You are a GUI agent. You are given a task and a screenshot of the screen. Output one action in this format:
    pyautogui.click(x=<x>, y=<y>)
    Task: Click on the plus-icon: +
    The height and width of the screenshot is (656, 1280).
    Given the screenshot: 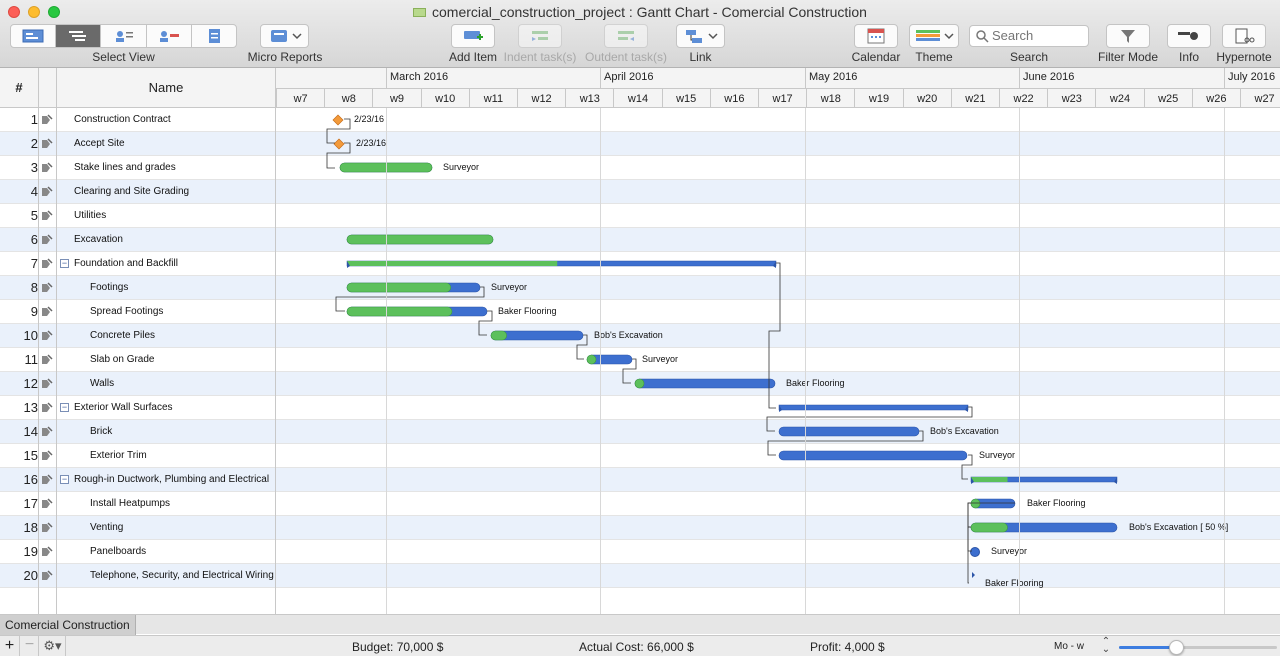 What is the action you would take?
    pyautogui.click(x=9, y=645)
    